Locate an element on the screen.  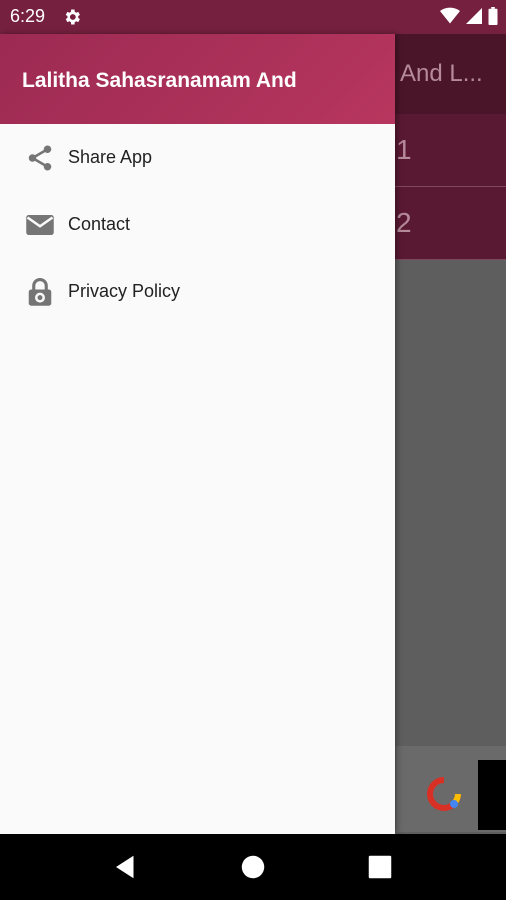
adchoices-logo-icon is located at coordinates (444, 794).